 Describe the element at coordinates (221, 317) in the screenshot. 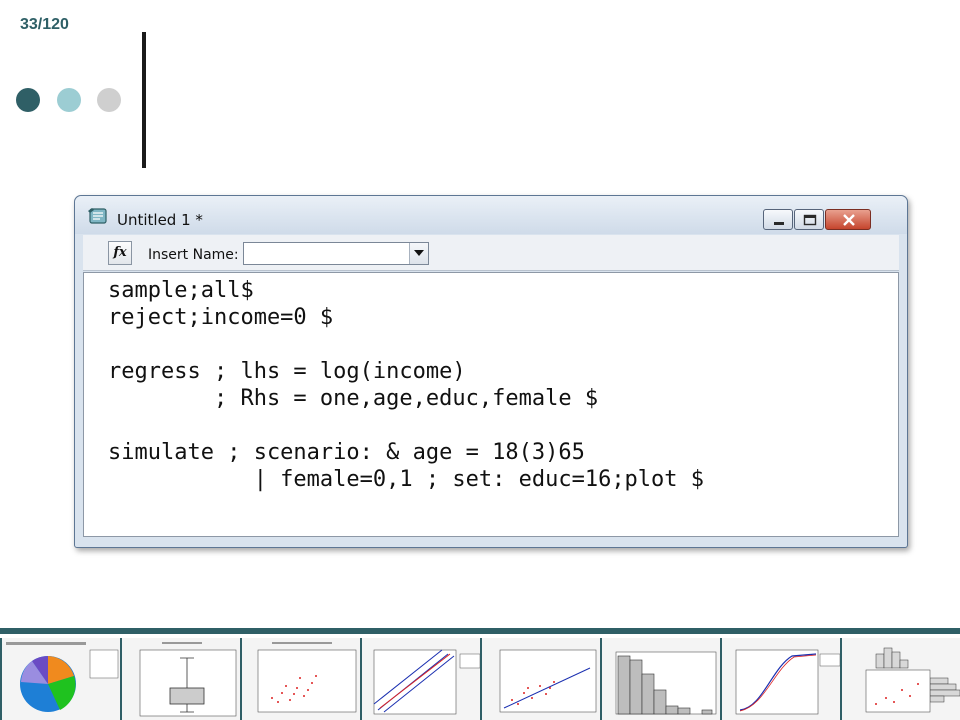

I see `code-line: reject;income=0 $` at that location.